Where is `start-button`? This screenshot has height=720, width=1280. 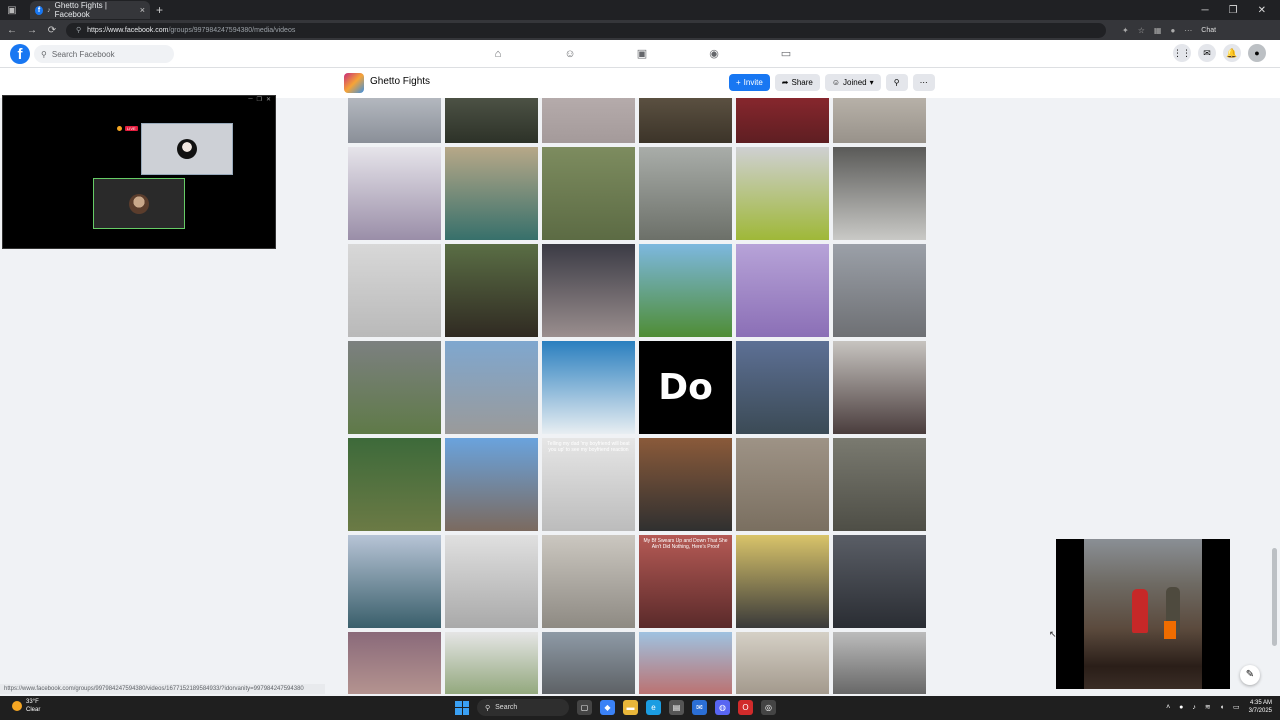 start-button is located at coordinates (462, 707).